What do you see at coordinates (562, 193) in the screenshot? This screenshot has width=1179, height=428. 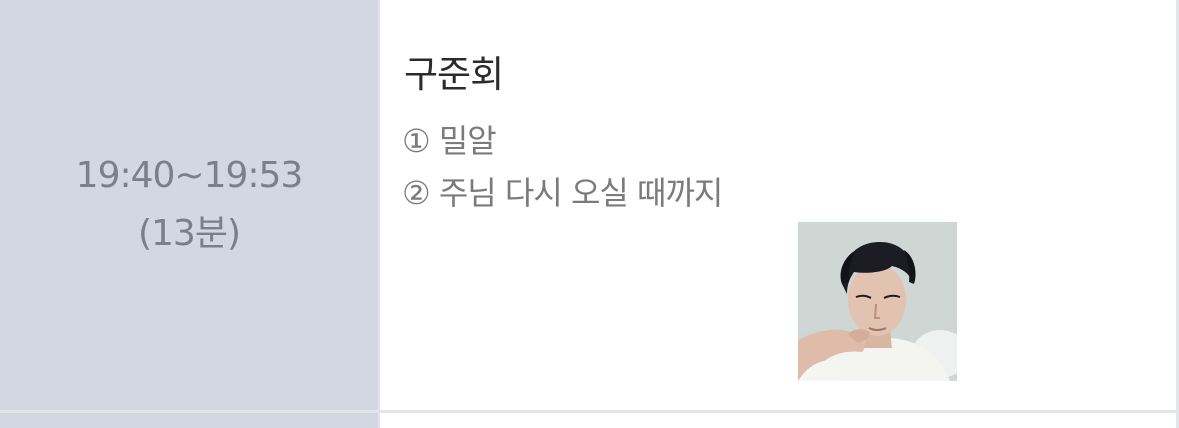 I see `song-item: ② 주님 다시 오실 때까지` at bounding box center [562, 193].